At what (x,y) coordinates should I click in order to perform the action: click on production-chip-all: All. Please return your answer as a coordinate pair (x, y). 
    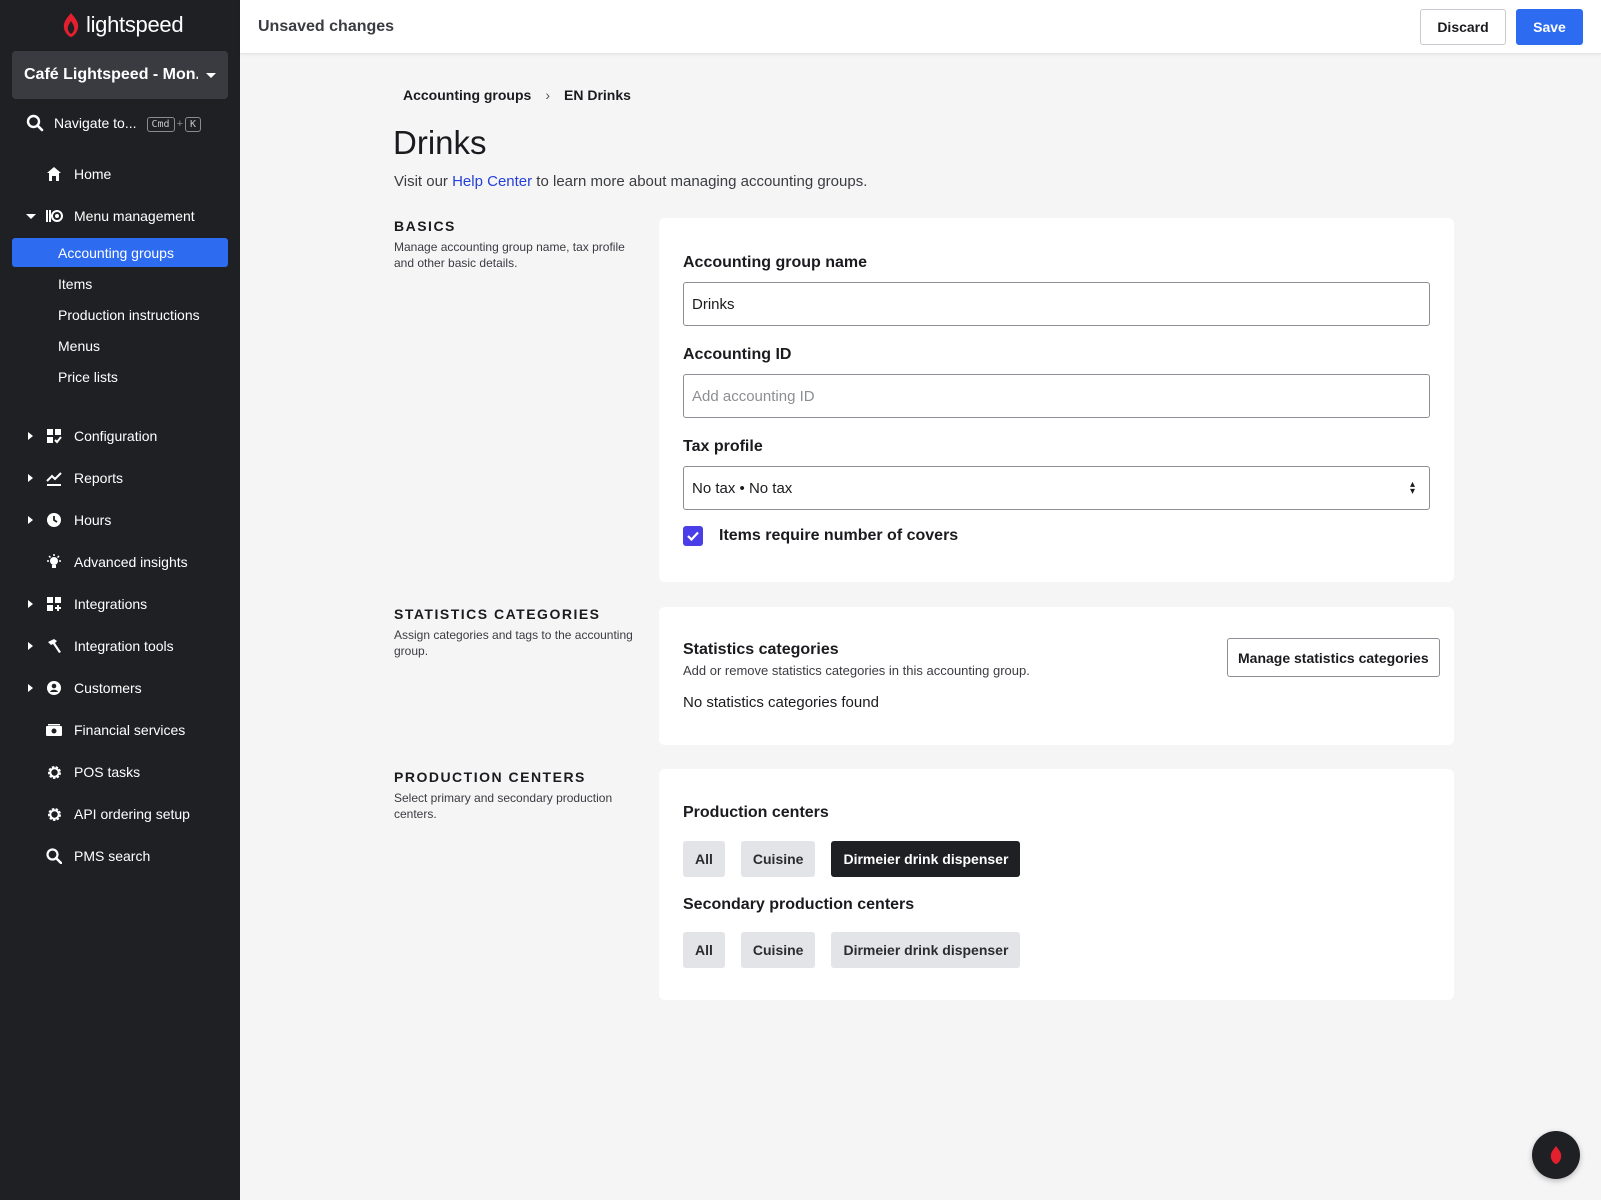
    Looking at the image, I should click on (704, 859).